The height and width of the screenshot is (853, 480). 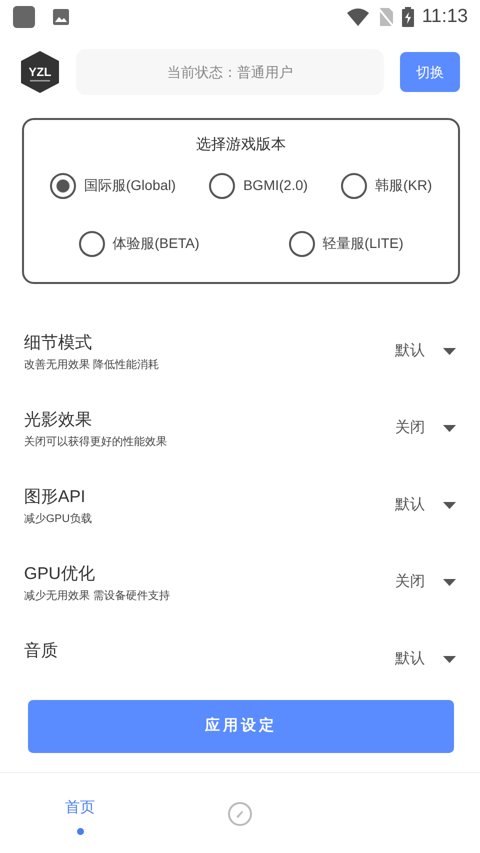 What do you see at coordinates (139, 243) in the screenshot?
I see `version-radio-option: 体验服(BETA)` at bounding box center [139, 243].